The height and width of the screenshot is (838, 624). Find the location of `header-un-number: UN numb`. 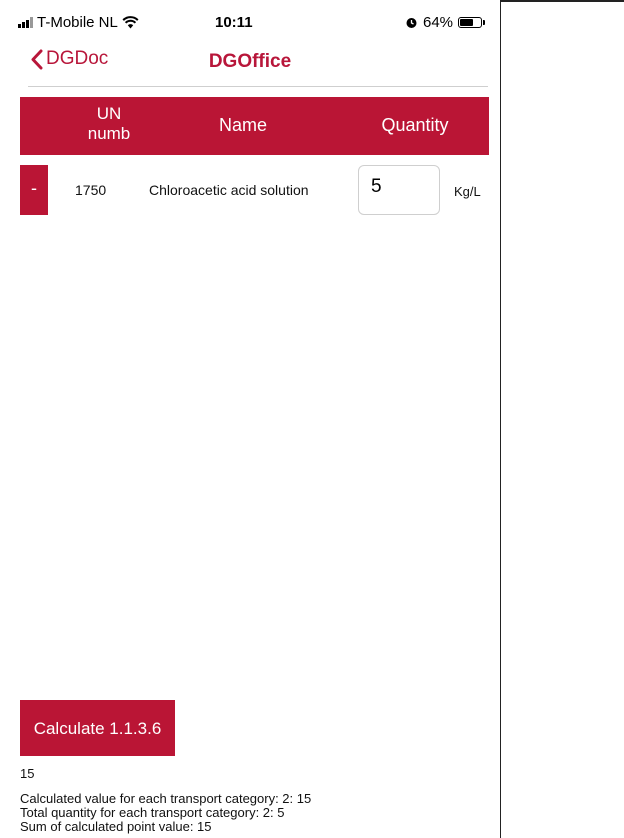

header-un-number: UN numb is located at coordinates (109, 124).